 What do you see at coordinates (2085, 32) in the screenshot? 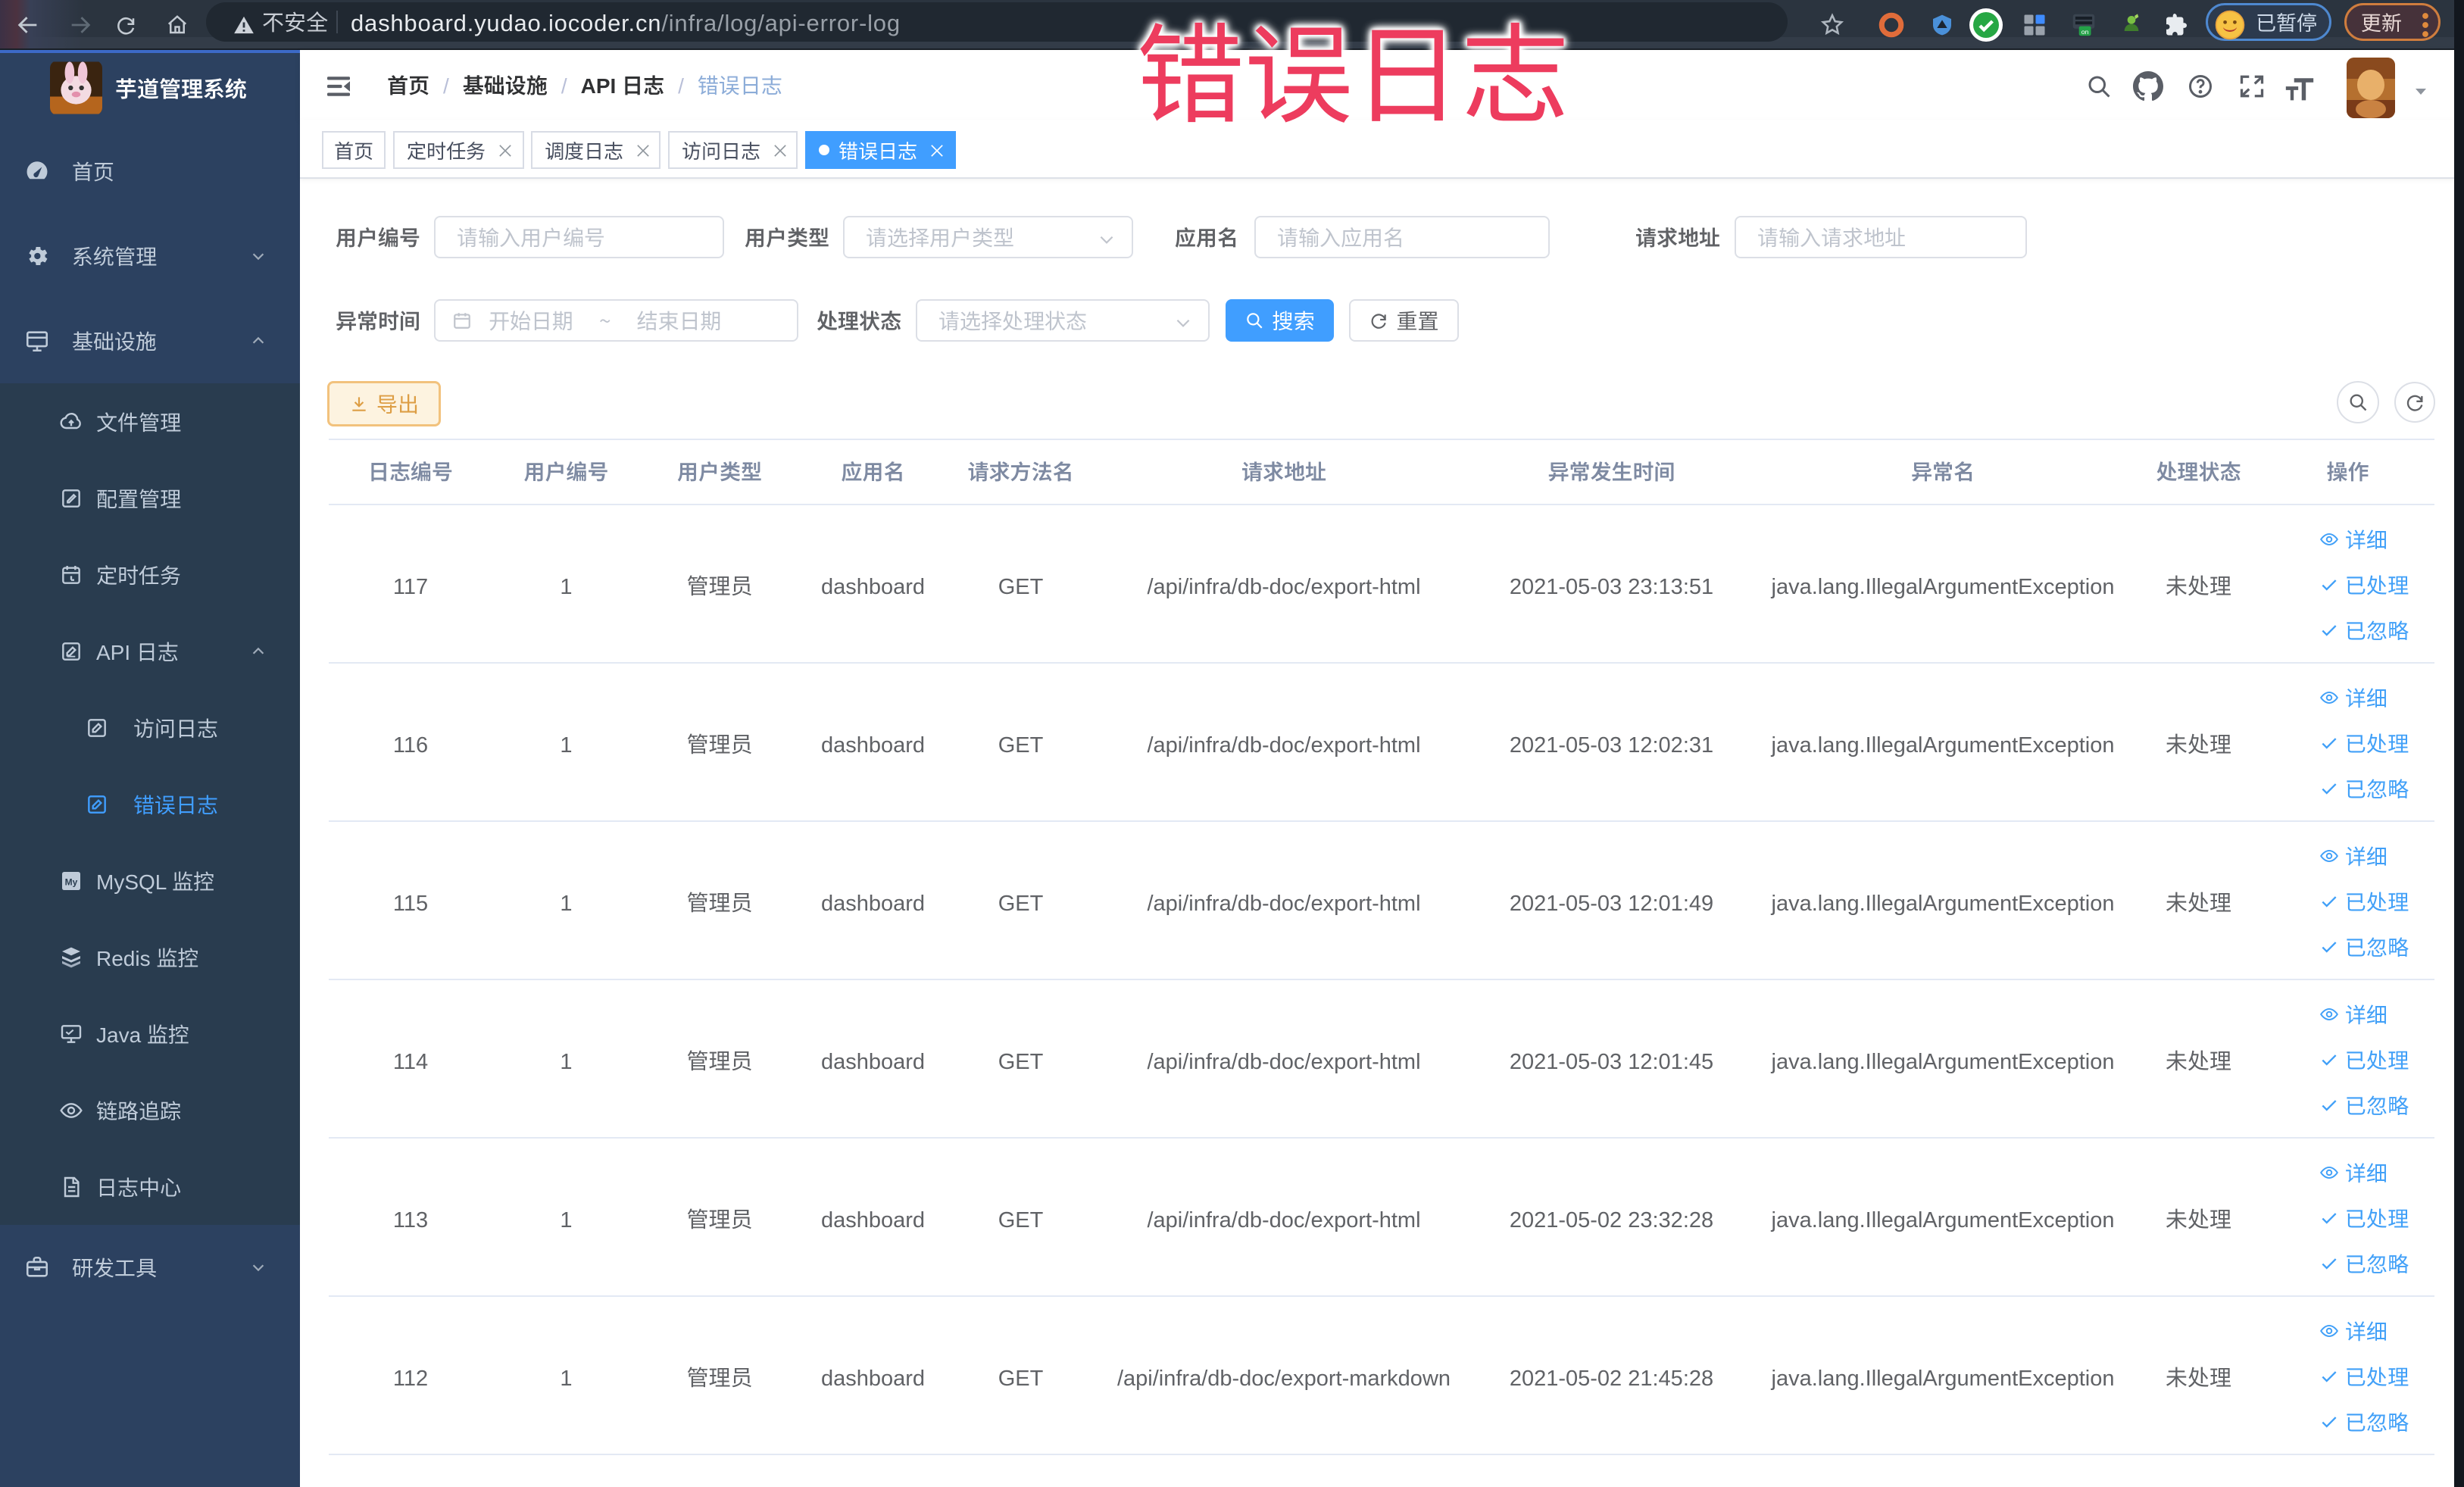
I see `svg-text: on` at bounding box center [2085, 32].